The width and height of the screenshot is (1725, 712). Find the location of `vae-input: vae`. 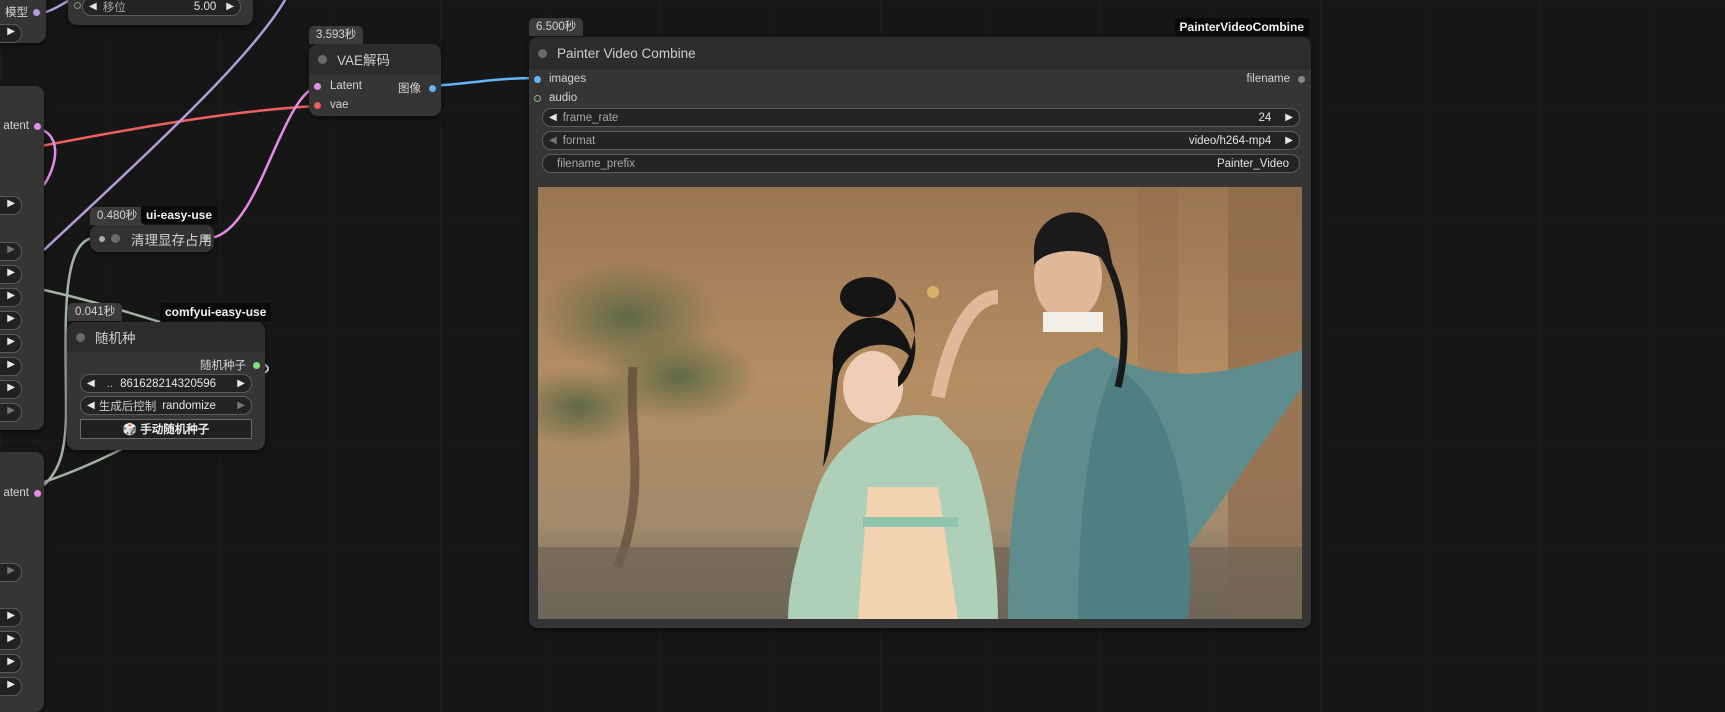

vae-input: vae is located at coordinates (331, 105).